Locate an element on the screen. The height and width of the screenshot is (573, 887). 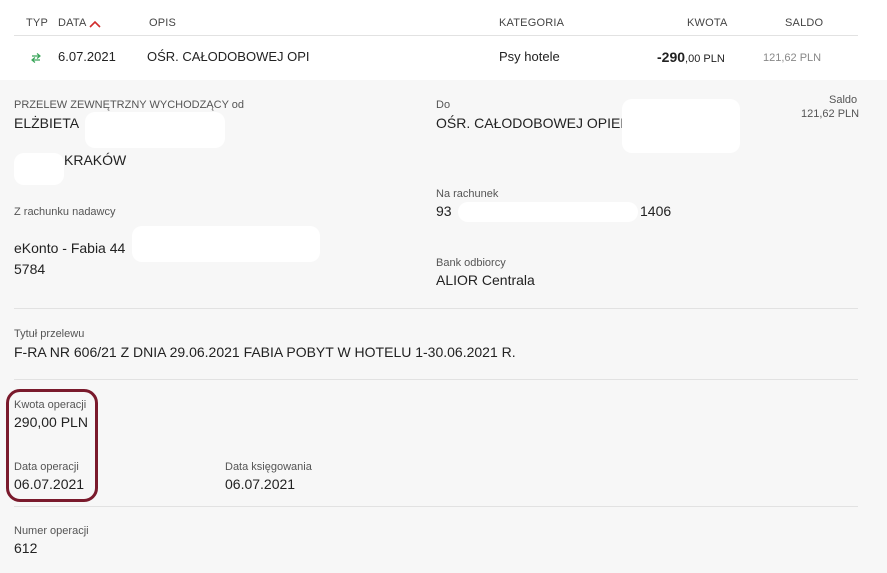
bank-value: ALIOR Centrala is located at coordinates (485, 280).